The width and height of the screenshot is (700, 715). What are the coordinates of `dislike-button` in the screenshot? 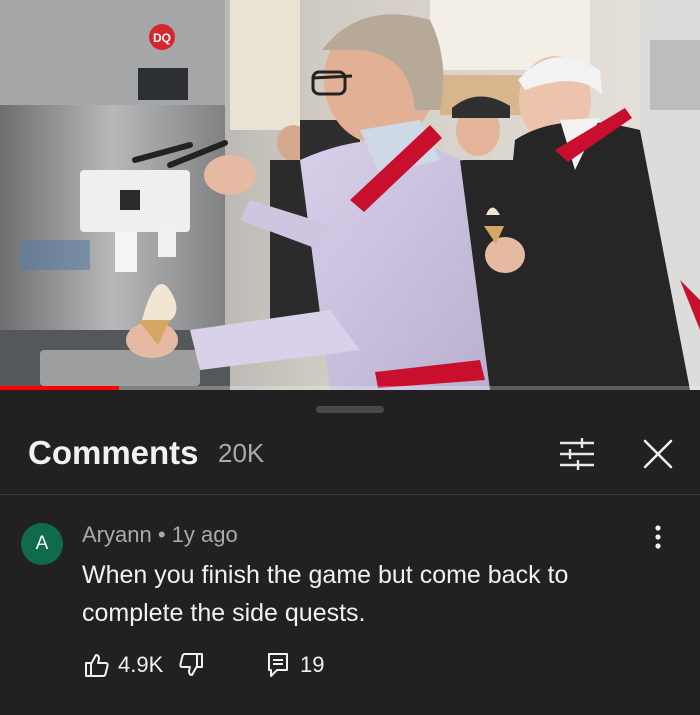 It's located at (191, 665).